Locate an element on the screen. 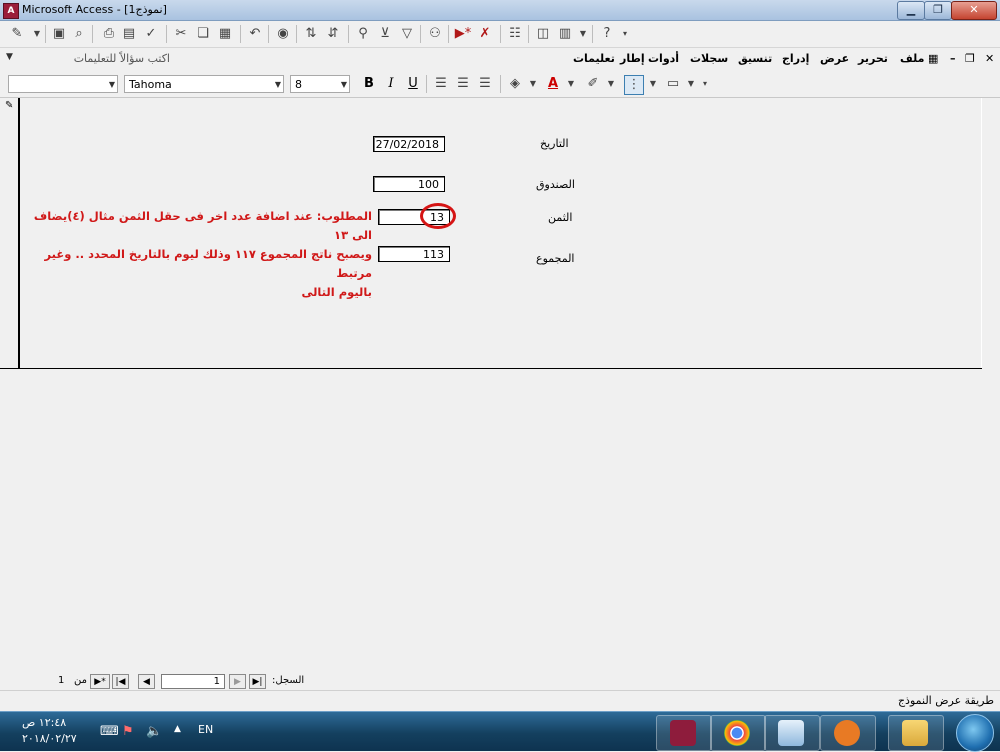  undo-icon: ↶ is located at coordinates (255, 34).